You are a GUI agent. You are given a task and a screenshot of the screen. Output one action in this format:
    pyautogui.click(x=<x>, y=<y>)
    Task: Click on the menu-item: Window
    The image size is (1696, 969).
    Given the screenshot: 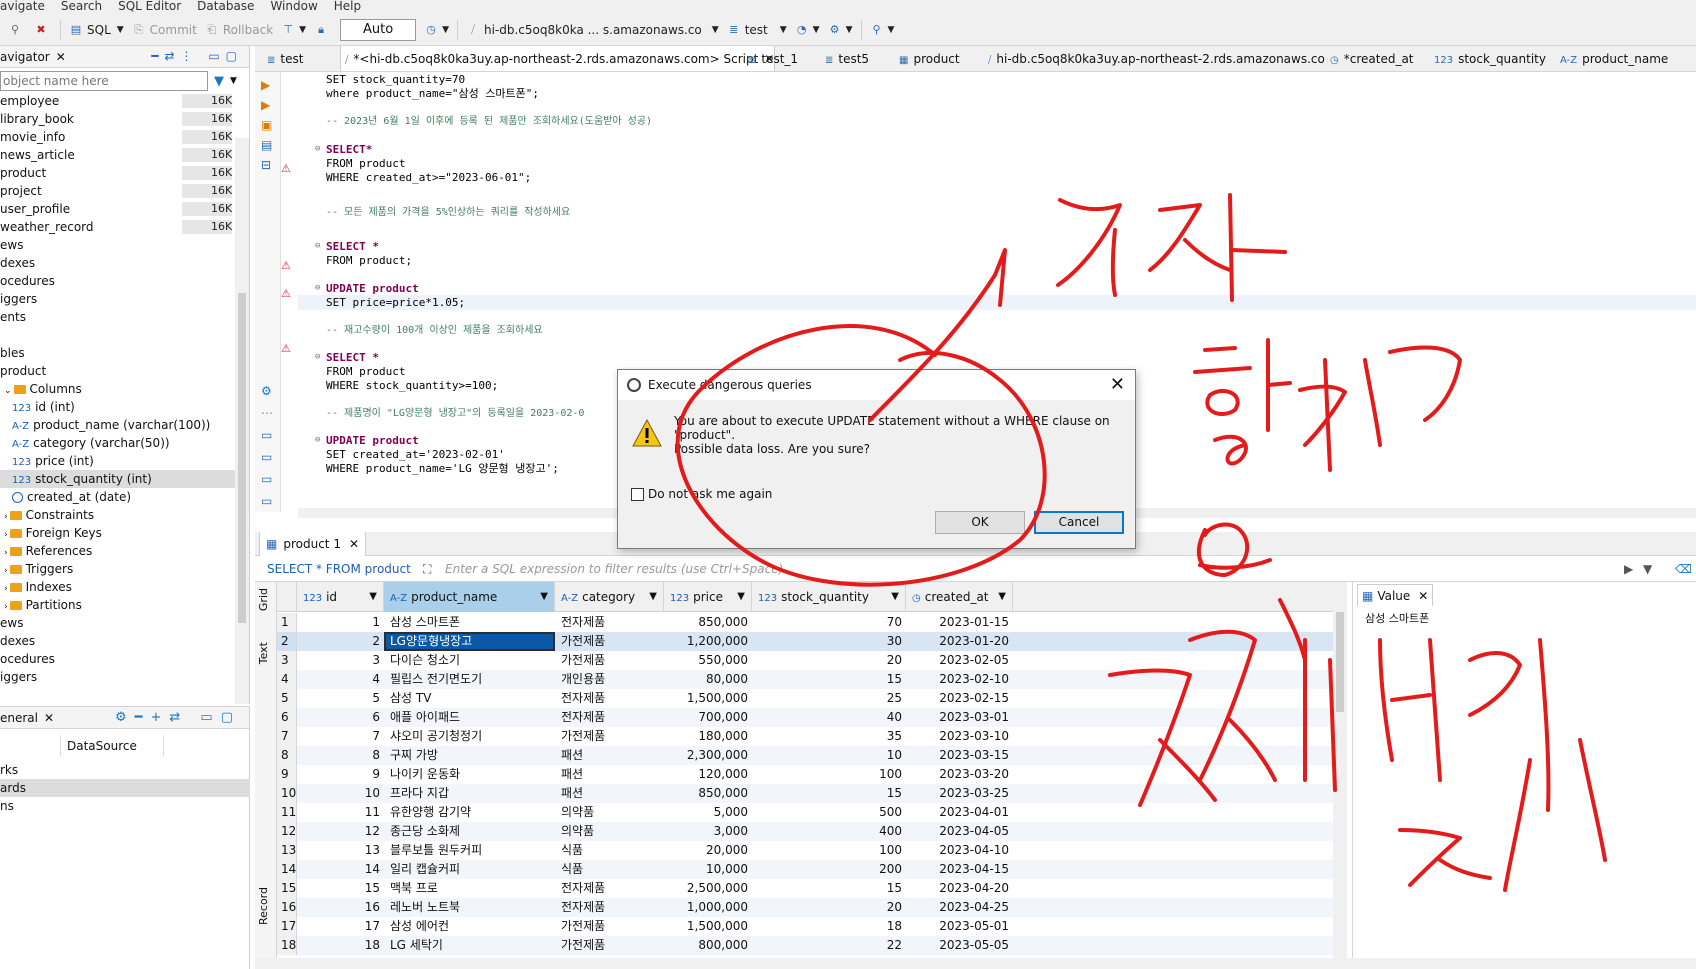 What is the action you would take?
    pyautogui.click(x=293, y=6)
    